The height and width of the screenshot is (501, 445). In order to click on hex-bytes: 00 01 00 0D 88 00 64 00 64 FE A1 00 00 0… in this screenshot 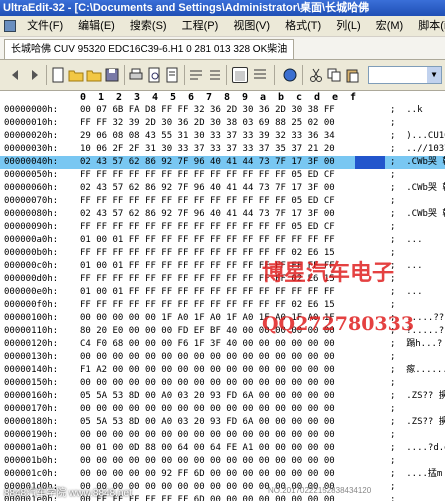, I will do `click(207, 448)`.